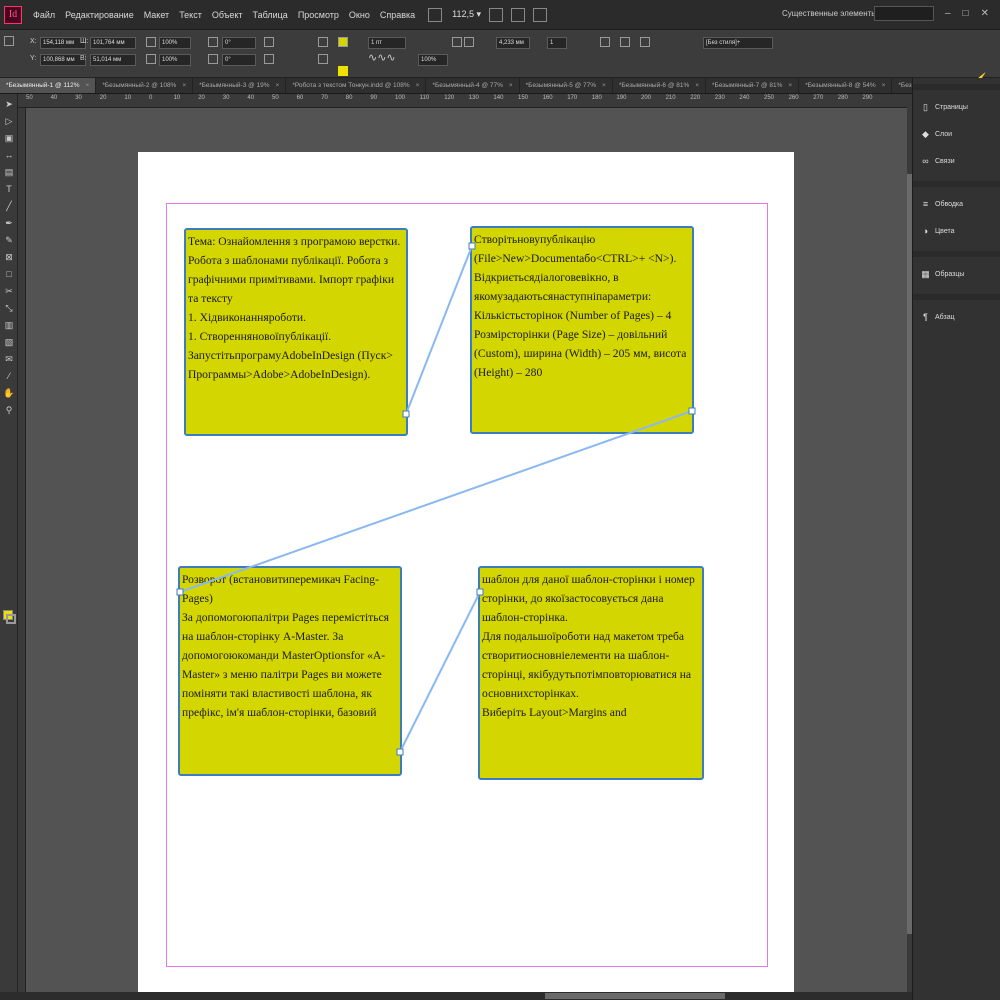 Image resolution: width=1000 pixels, height=1000 pixels. I want to click on note-tool-icon: ✉, so click(9, 359).